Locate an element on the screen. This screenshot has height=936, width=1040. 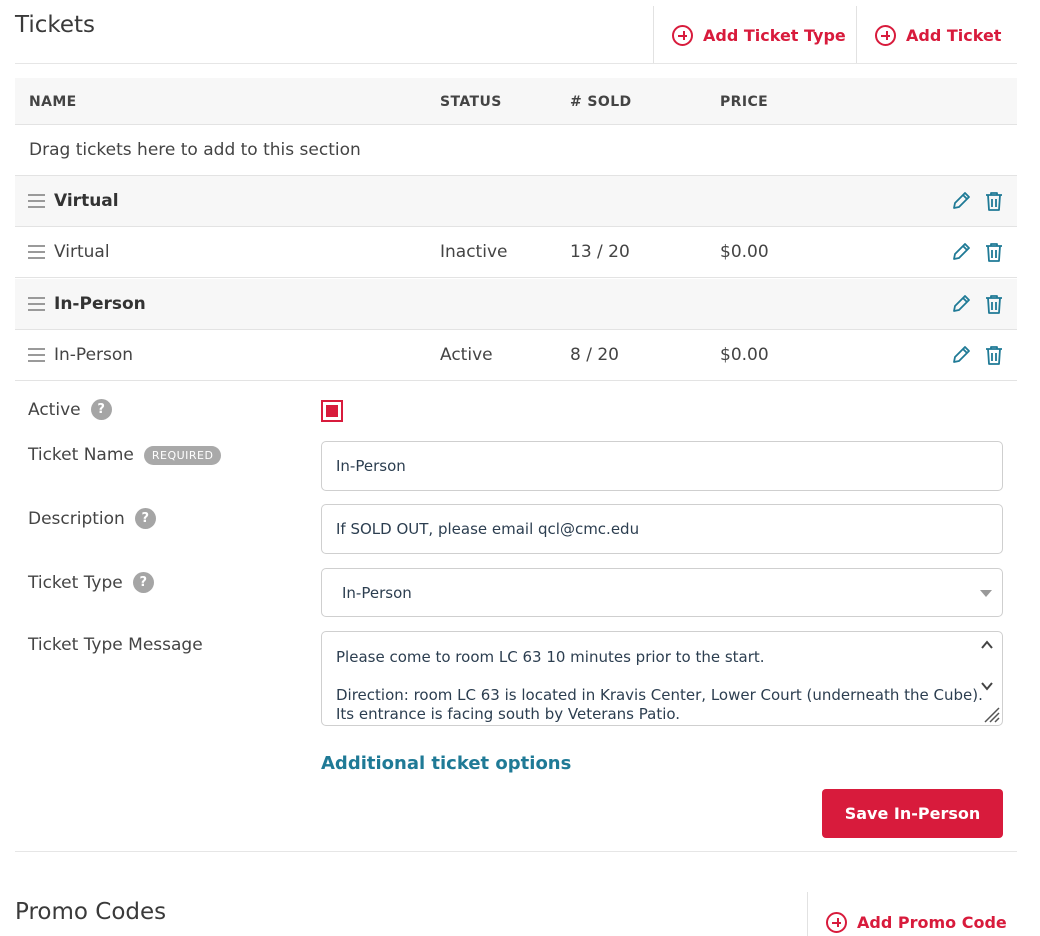
add-ticket-label: Add Ticket is located at coordinates (954, 35).